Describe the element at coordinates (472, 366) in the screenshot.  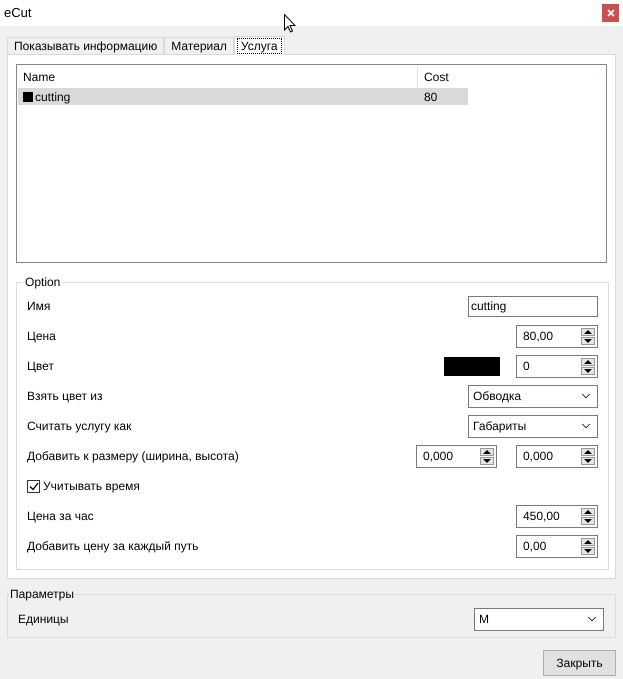
I see `color-swatch` at that location.